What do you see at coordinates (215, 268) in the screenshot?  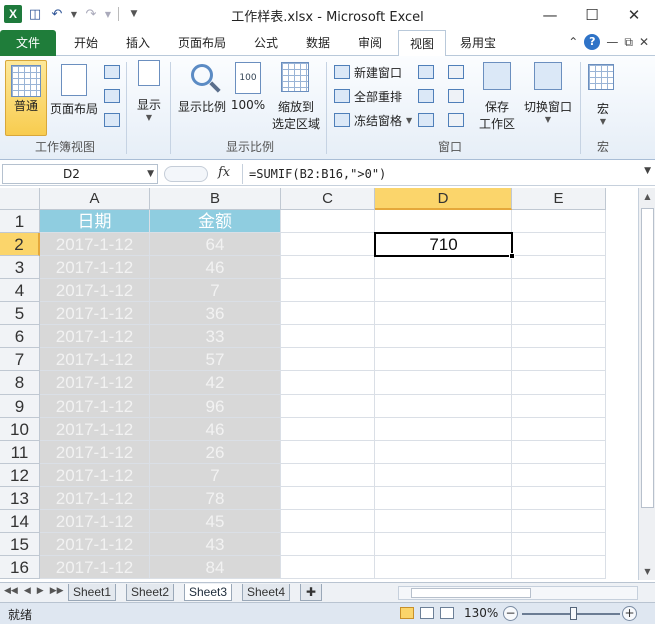 I see `amount-cell: 46` at bounding box center [215, 268].